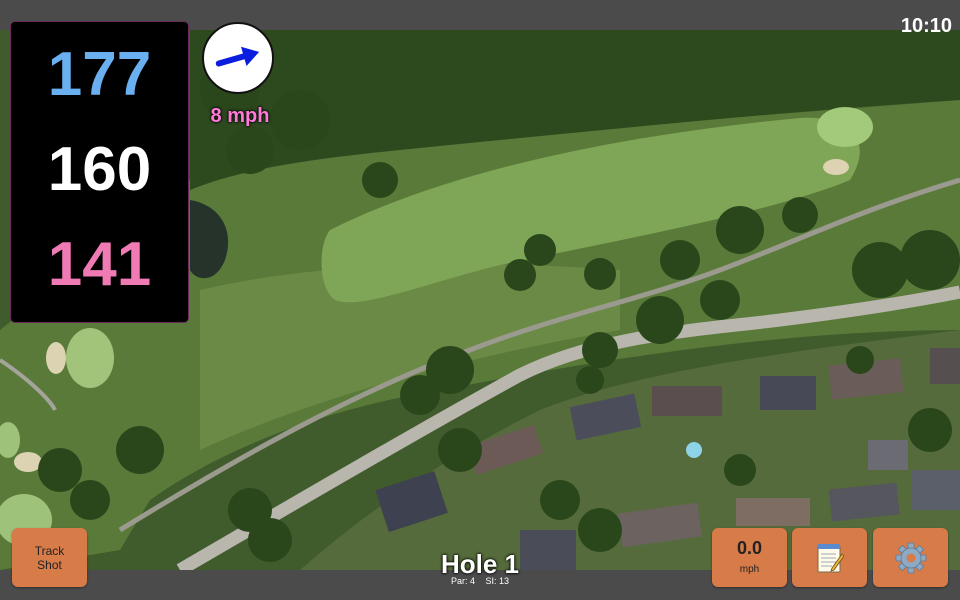  Describe the element at coordinates (99, 74) in the screenshot. I see `back-distance: 177` at that location.